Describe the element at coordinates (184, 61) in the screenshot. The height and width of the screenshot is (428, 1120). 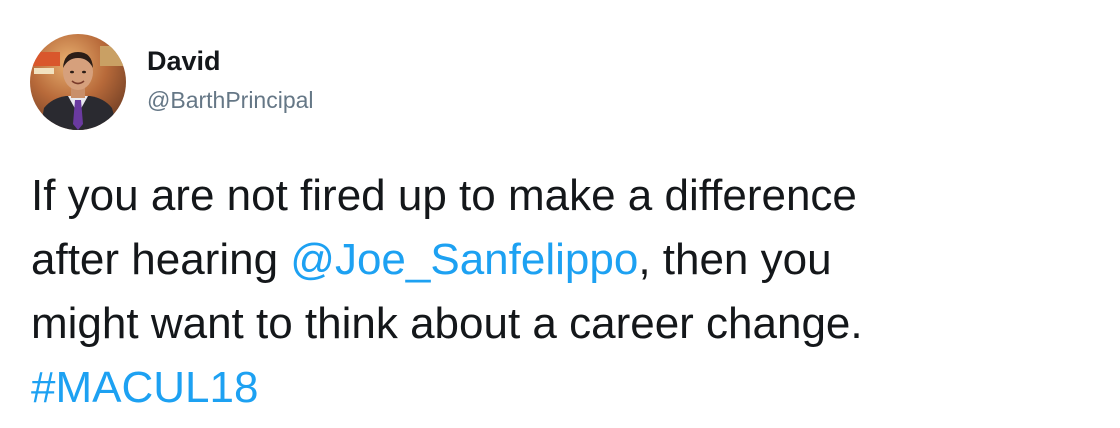
I see `author-name: David` at that location.